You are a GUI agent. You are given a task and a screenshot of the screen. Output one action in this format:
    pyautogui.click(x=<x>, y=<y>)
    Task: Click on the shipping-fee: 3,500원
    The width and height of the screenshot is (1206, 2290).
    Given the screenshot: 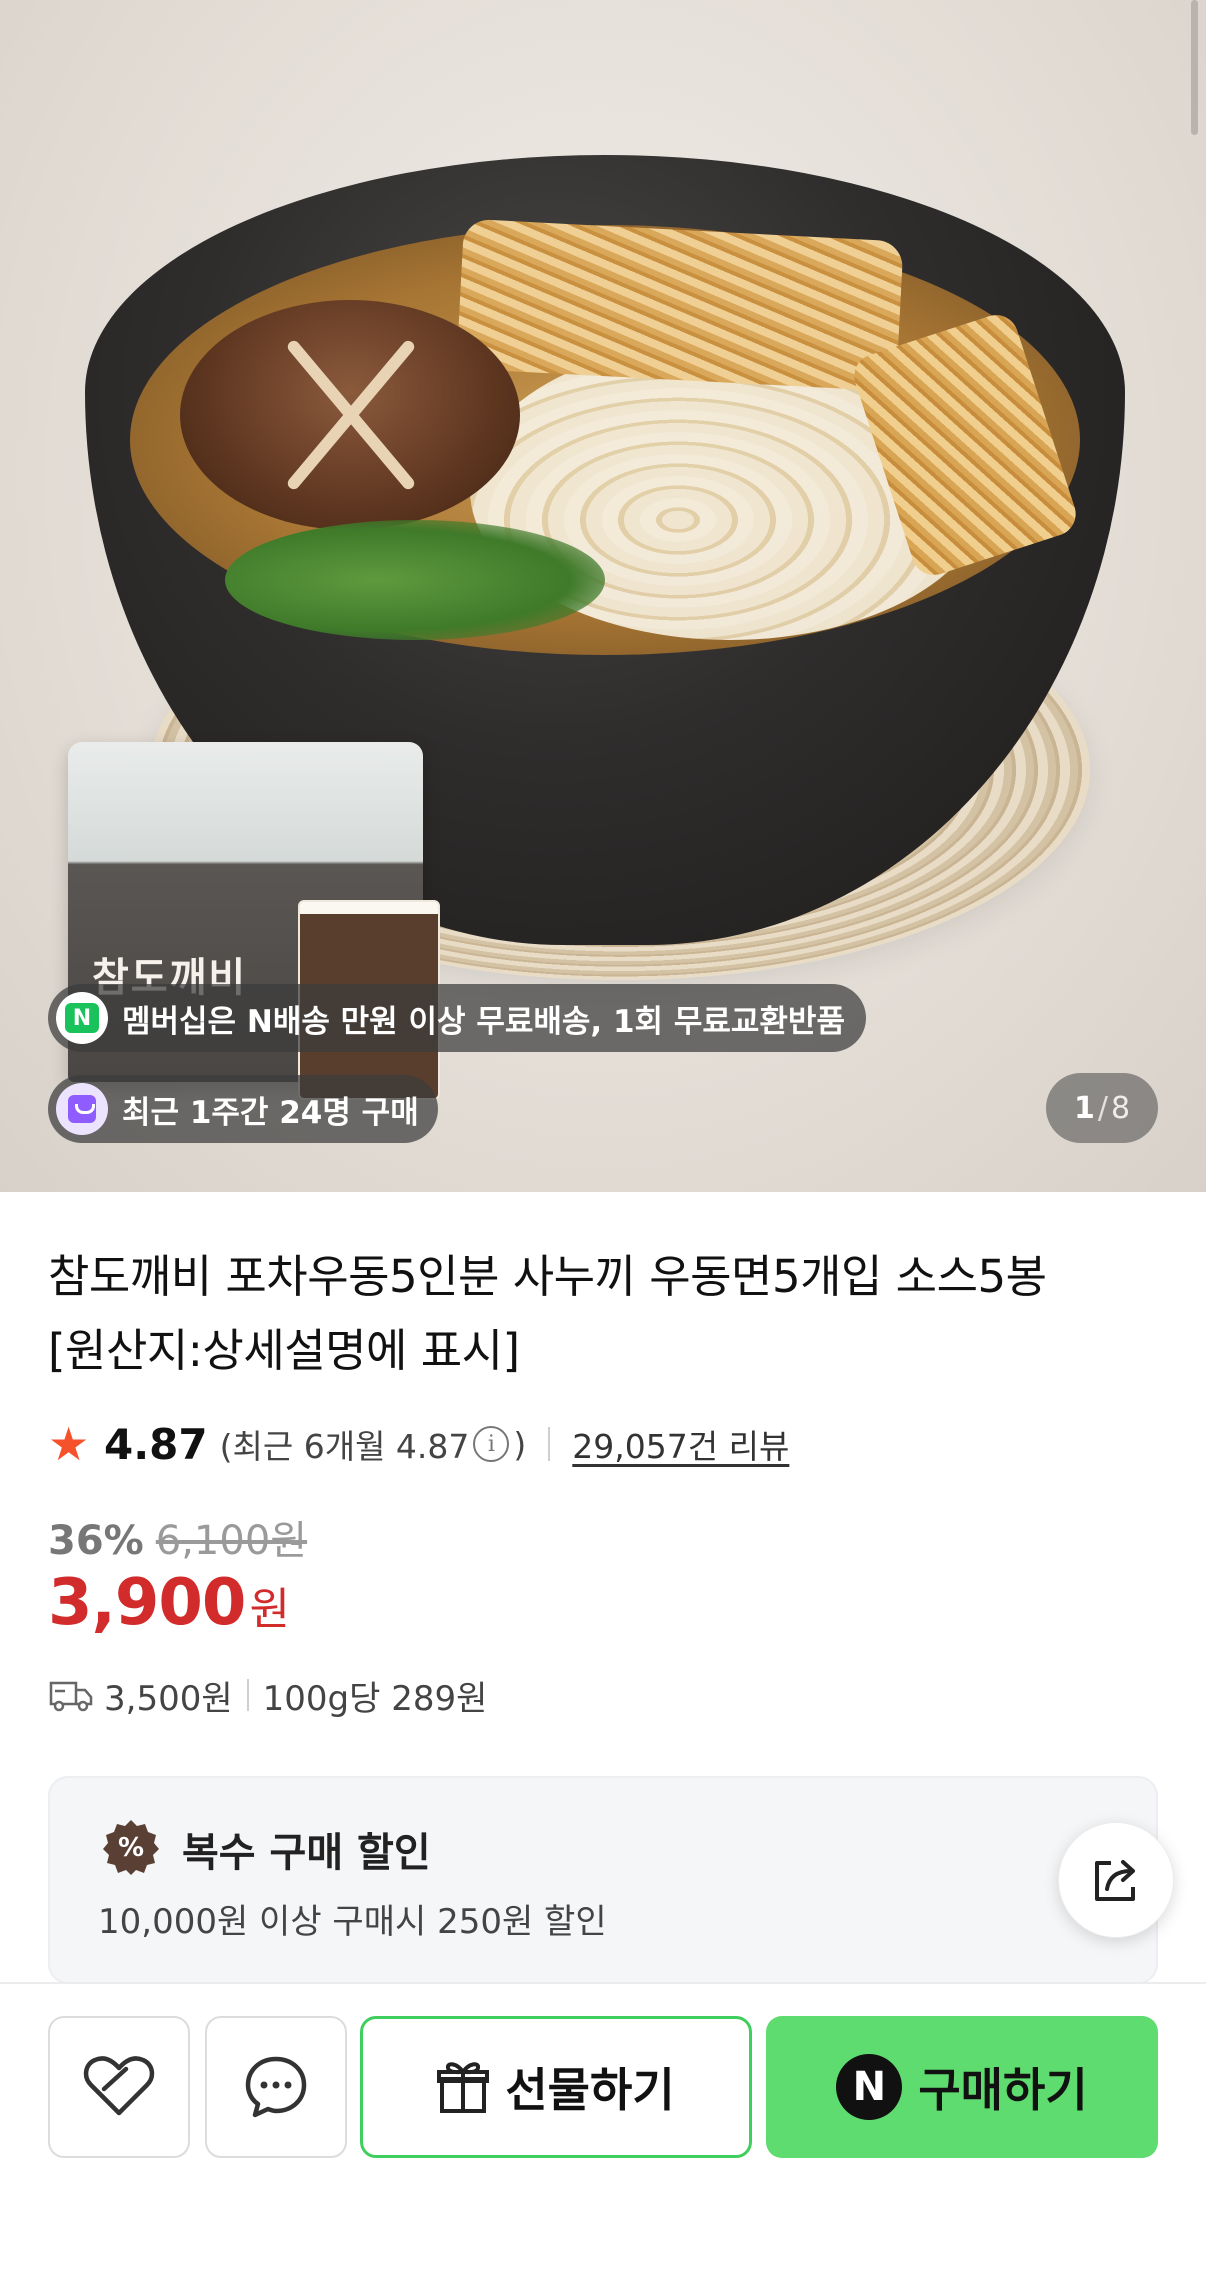 What is the action you would take?
    pyautogui.click(x=168, y=1698)
    